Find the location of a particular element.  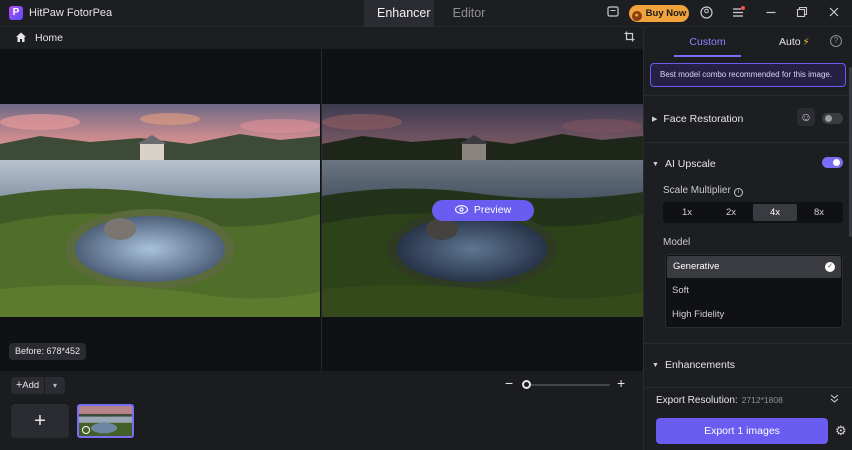

model-option-generative: Generative ✓ is located at coordinates (754, 267).